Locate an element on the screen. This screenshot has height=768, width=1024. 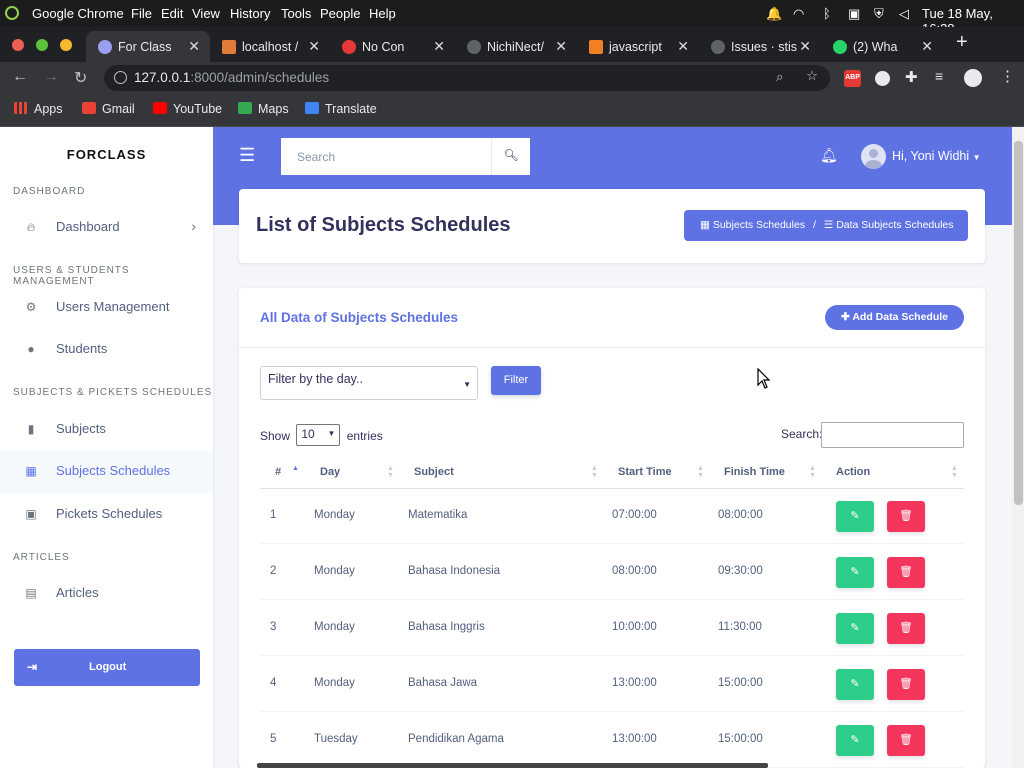
edit-icon: ✎ is located at coordinates (855, 740).